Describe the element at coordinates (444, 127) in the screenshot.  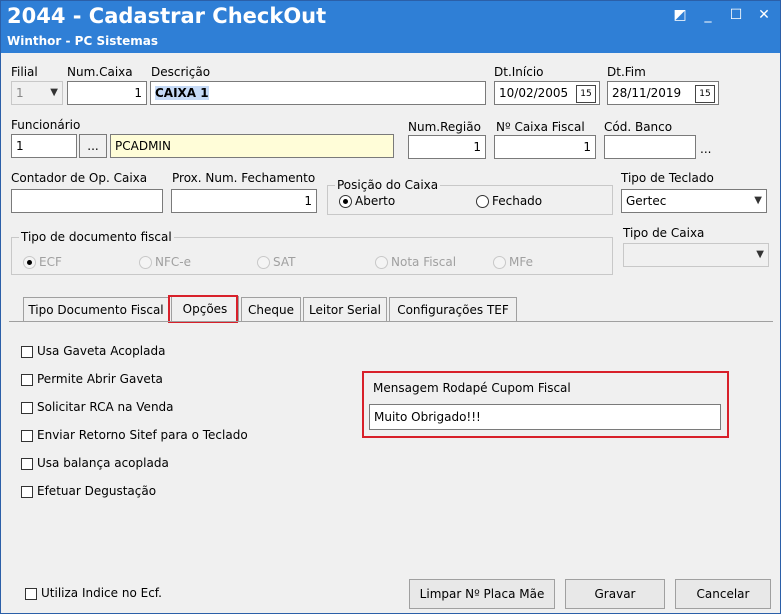
I see `num-regiao-label: Num.Região` at that location.